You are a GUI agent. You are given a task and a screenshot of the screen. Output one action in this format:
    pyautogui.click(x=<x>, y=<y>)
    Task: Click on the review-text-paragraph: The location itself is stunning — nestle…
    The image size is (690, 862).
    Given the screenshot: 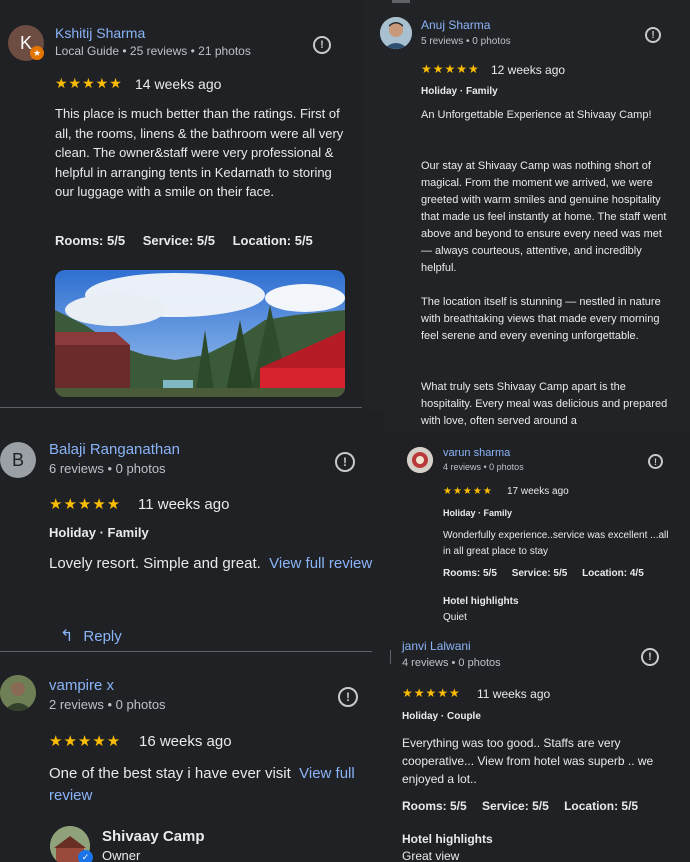 What is the action you would take?
    pyautogui.click(x=541, y=319)
    